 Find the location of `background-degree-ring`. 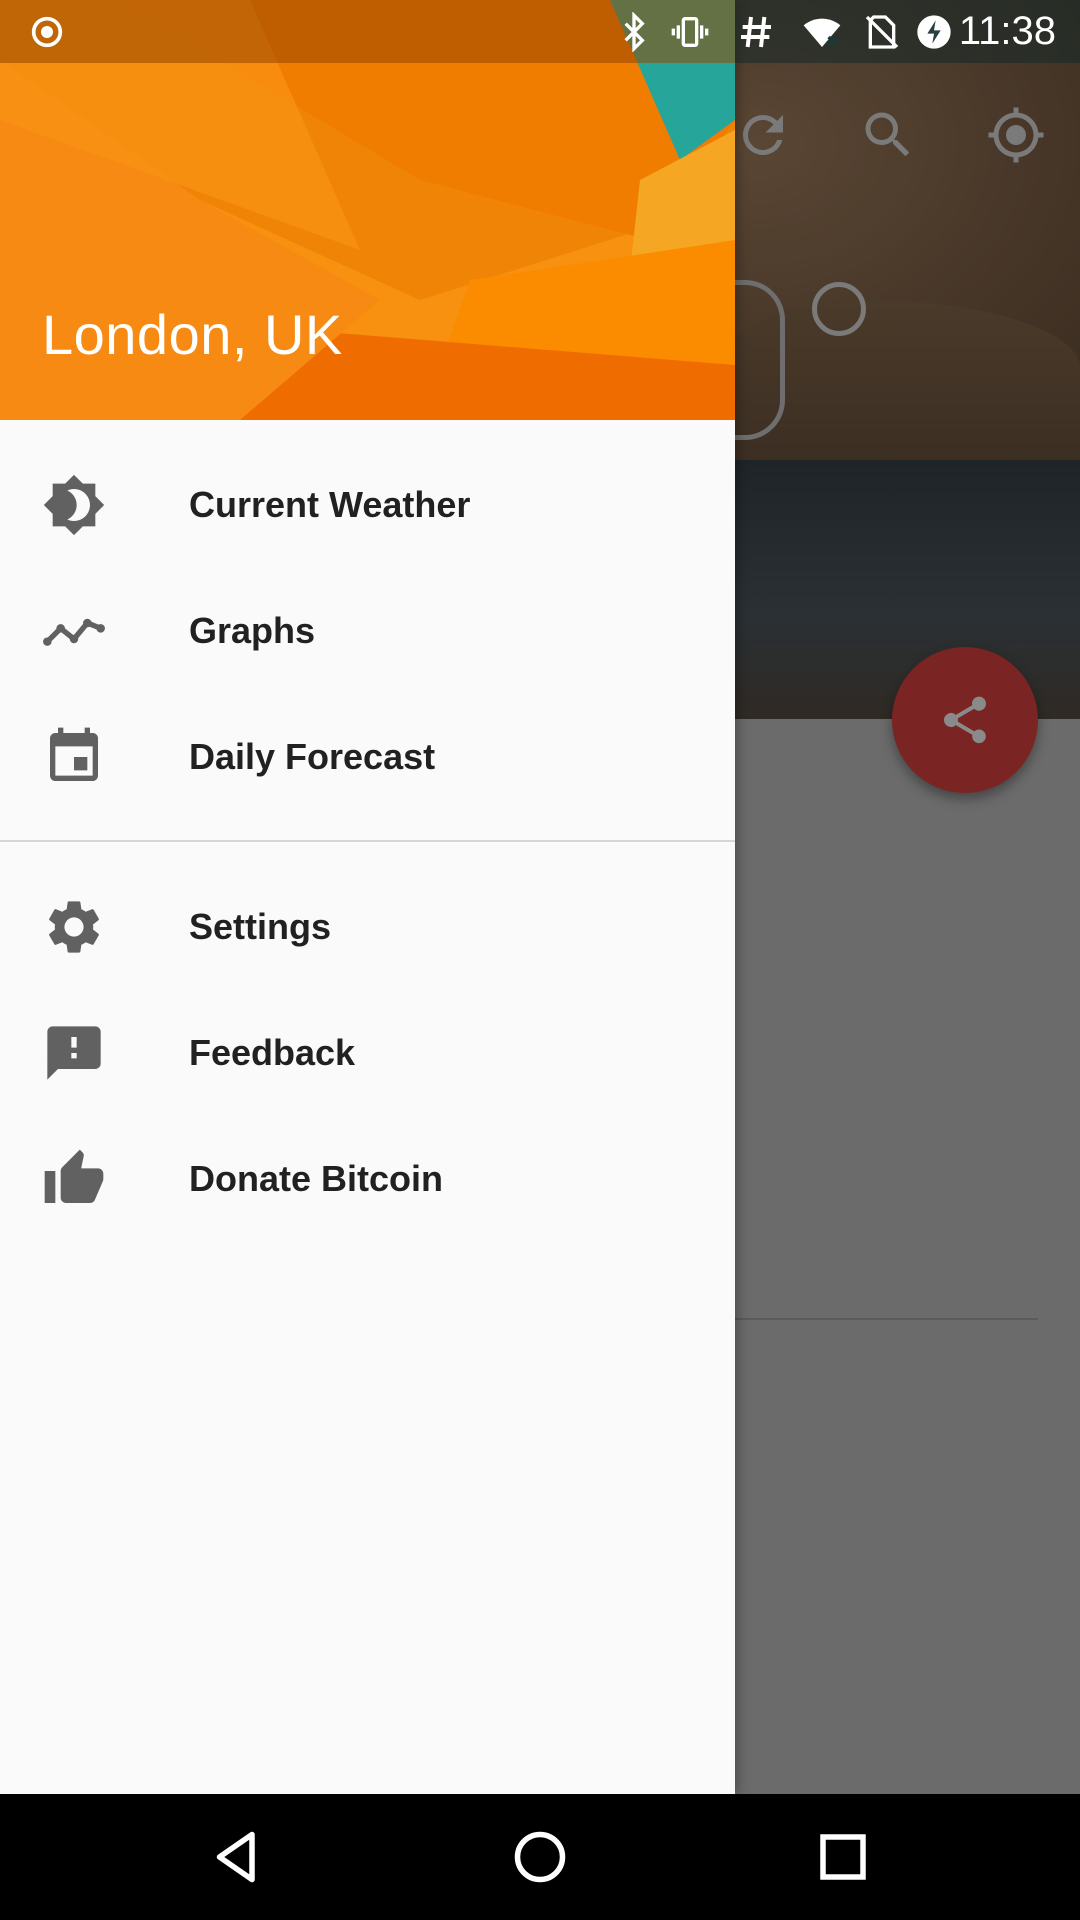

background-degree-ring is located at coordinates (839, 309).